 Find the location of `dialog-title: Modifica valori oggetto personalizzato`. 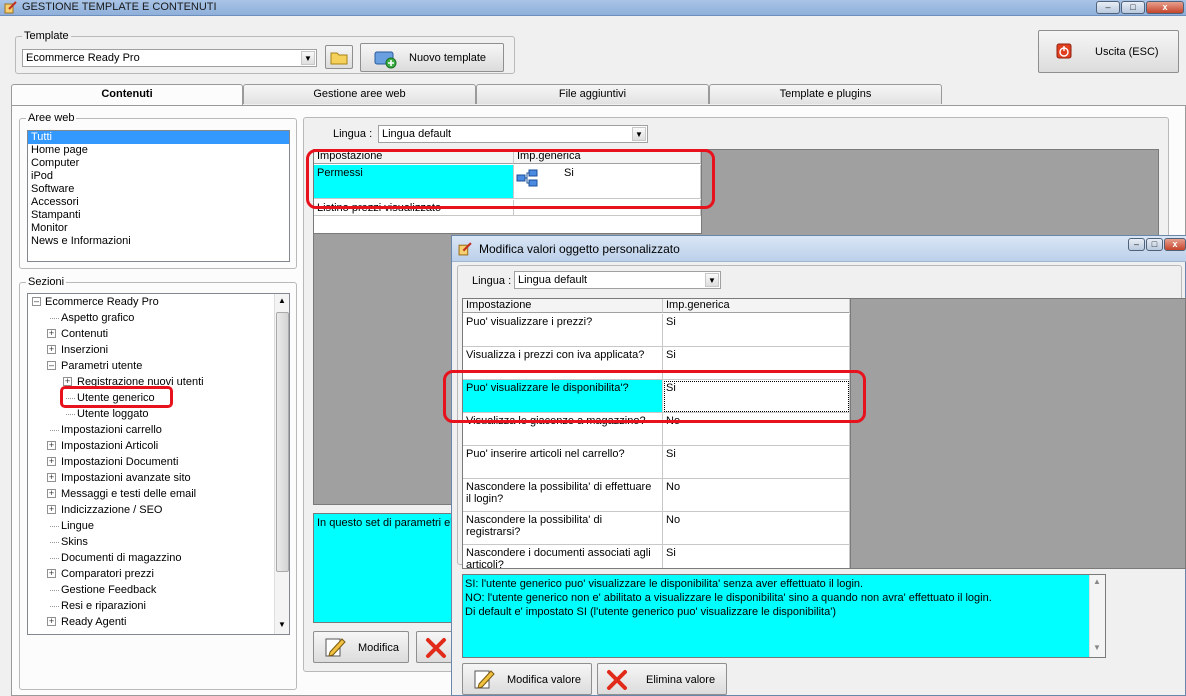

dialog-title: Modifica valori oggetto personalizzato is located at coordinates (579, 249).